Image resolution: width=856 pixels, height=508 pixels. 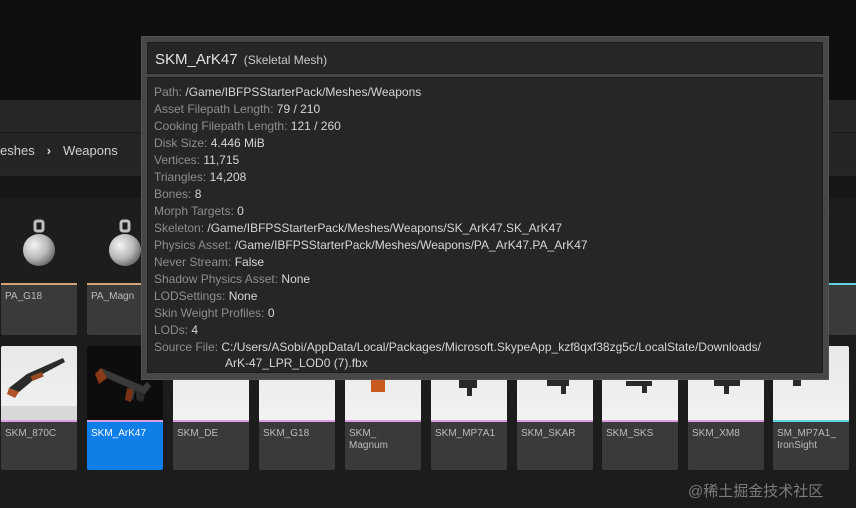 What do you see at coordinates (119, 433) in the screenshot?
I see `asset-label: SKM_ArK47` at bounding box center [119, 433].